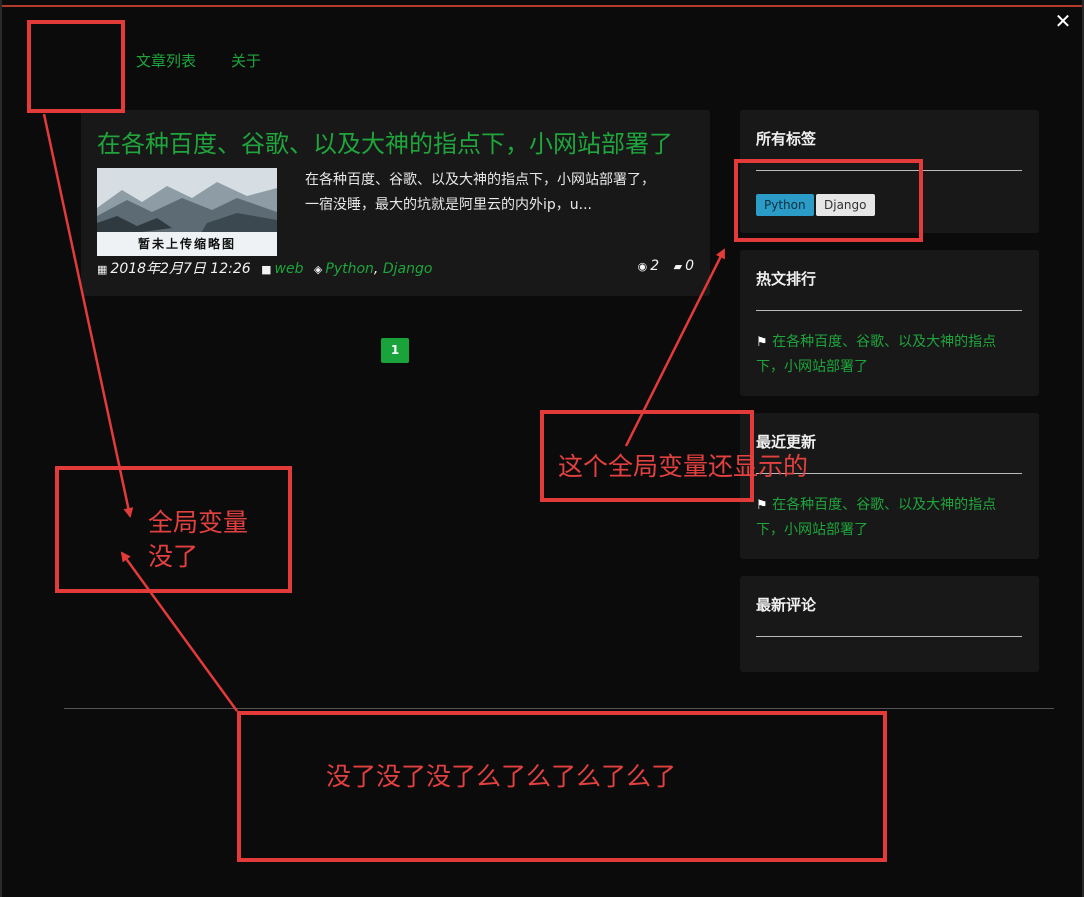 The height and width of the screenshot is (897, 1084). Describe the element at coordinates (675, 347) in the screenshot. I see `arrow-note-to-tags` at that location.